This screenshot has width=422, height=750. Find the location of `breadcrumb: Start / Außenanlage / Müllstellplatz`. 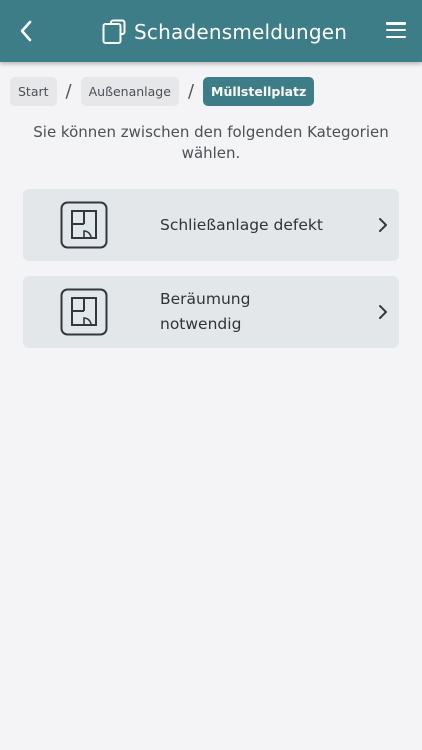

breadcrumb: Start / Außenanlage / Müllstellplatz is located at coordinates (162, 91).